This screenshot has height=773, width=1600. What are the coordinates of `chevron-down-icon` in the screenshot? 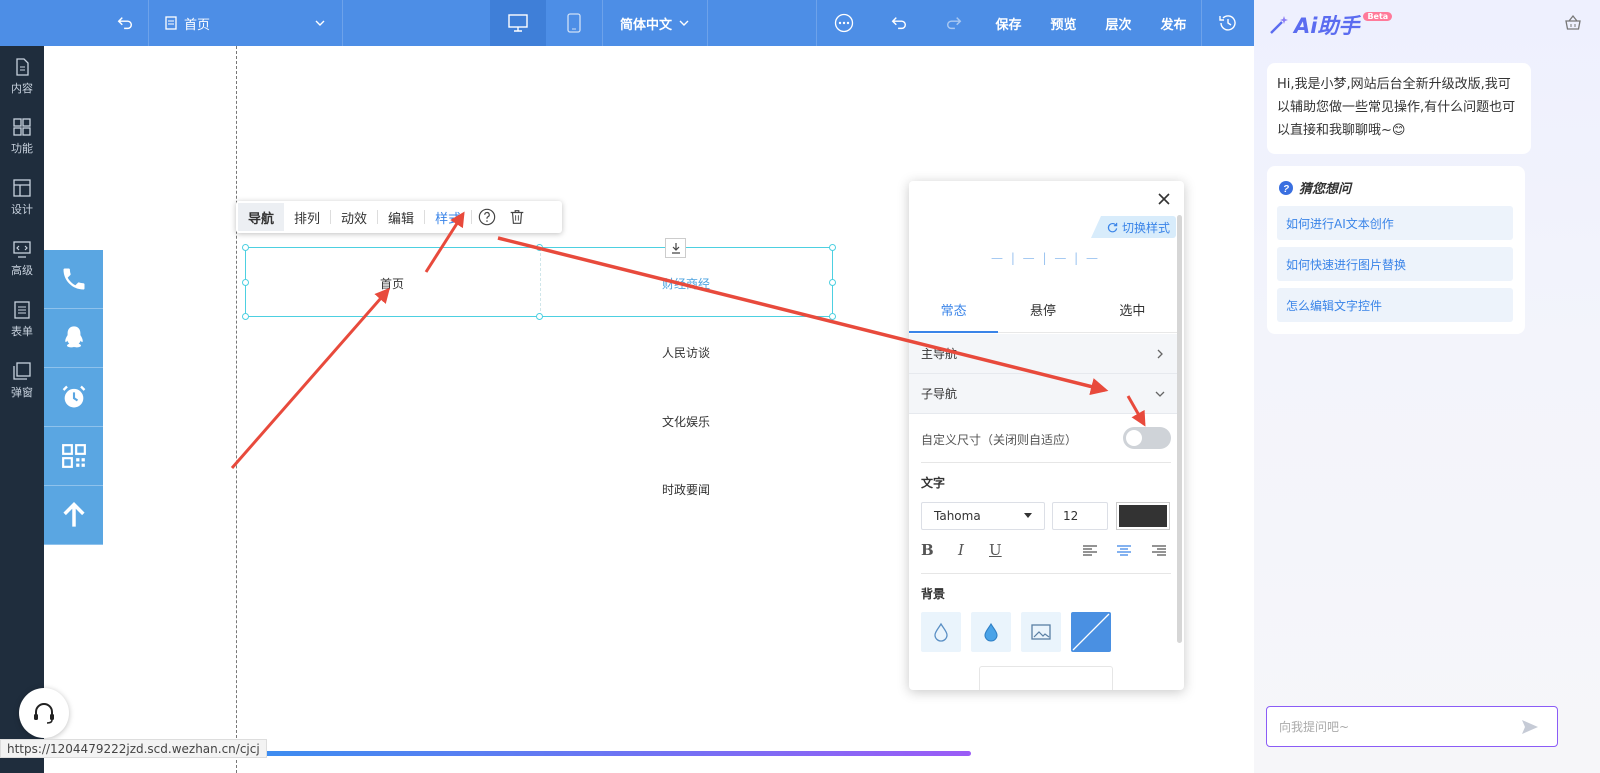 It's located at (684, 23).